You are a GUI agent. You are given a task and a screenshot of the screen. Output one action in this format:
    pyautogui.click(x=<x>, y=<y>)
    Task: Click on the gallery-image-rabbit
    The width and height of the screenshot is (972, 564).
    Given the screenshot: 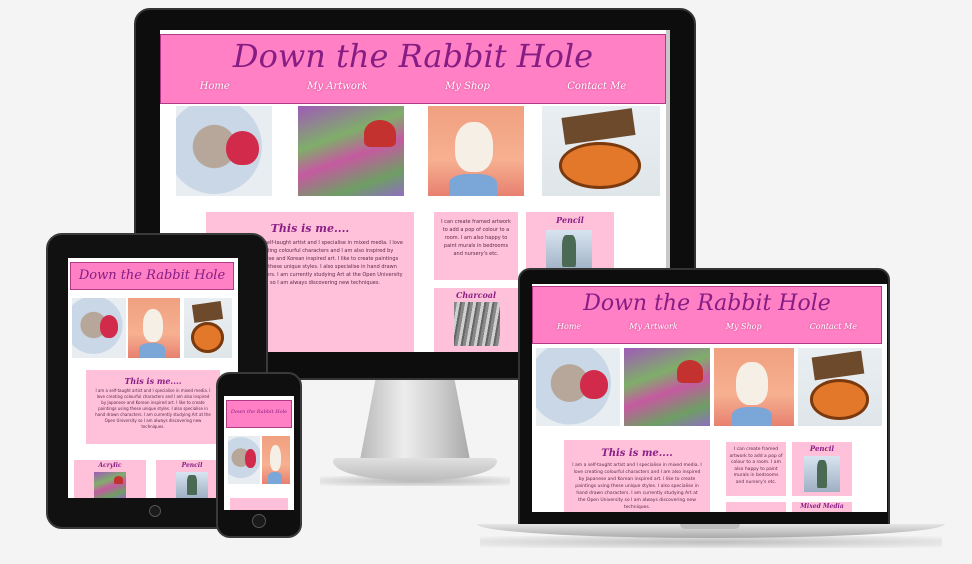 What is the action you would take?
    pyautogui.click(x=476, y=151)
    